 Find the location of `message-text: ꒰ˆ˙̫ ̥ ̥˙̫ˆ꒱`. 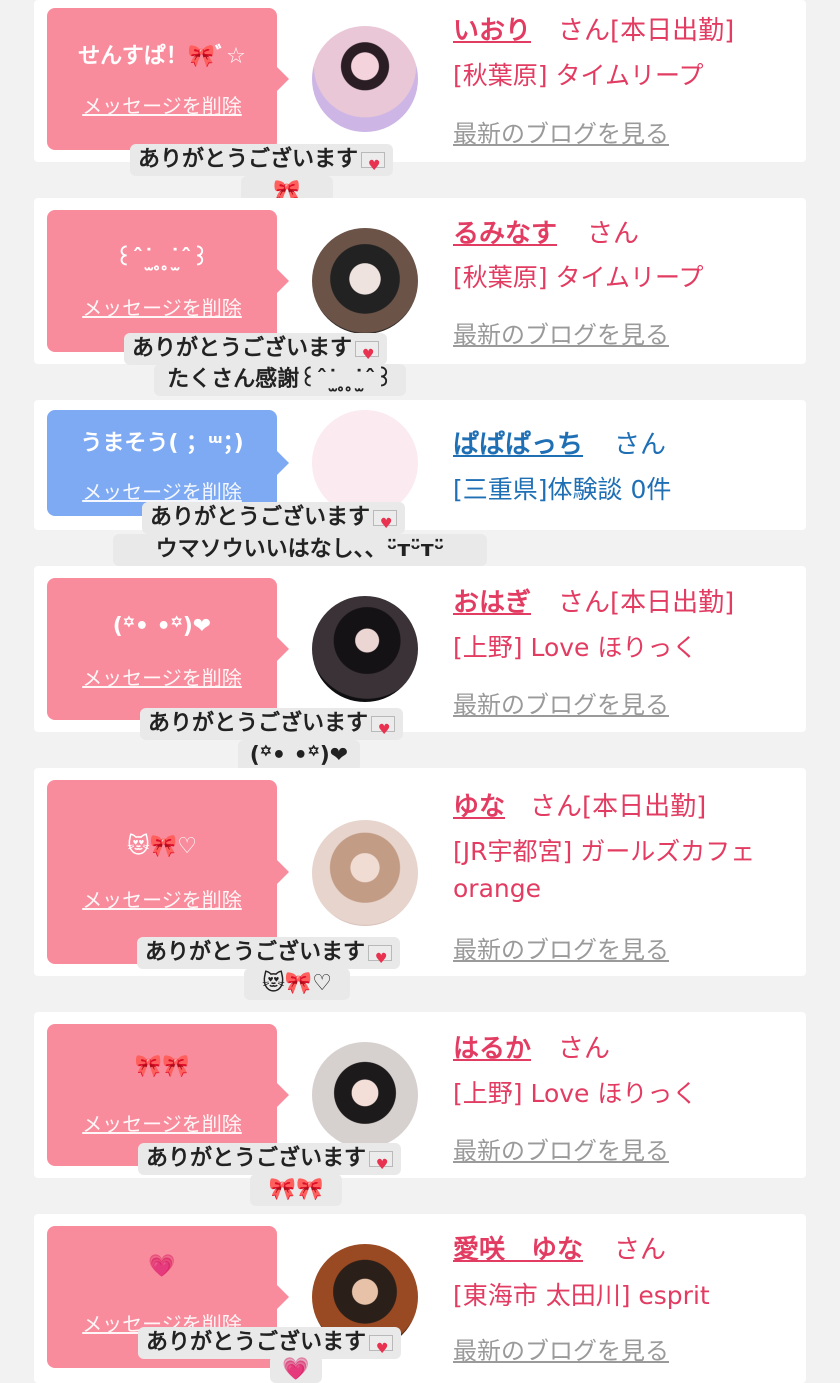

message-text: ꒰ˆ˙̫ ̥ ̥˙̫ˆ꒱ is located at coordinates (162, 258).